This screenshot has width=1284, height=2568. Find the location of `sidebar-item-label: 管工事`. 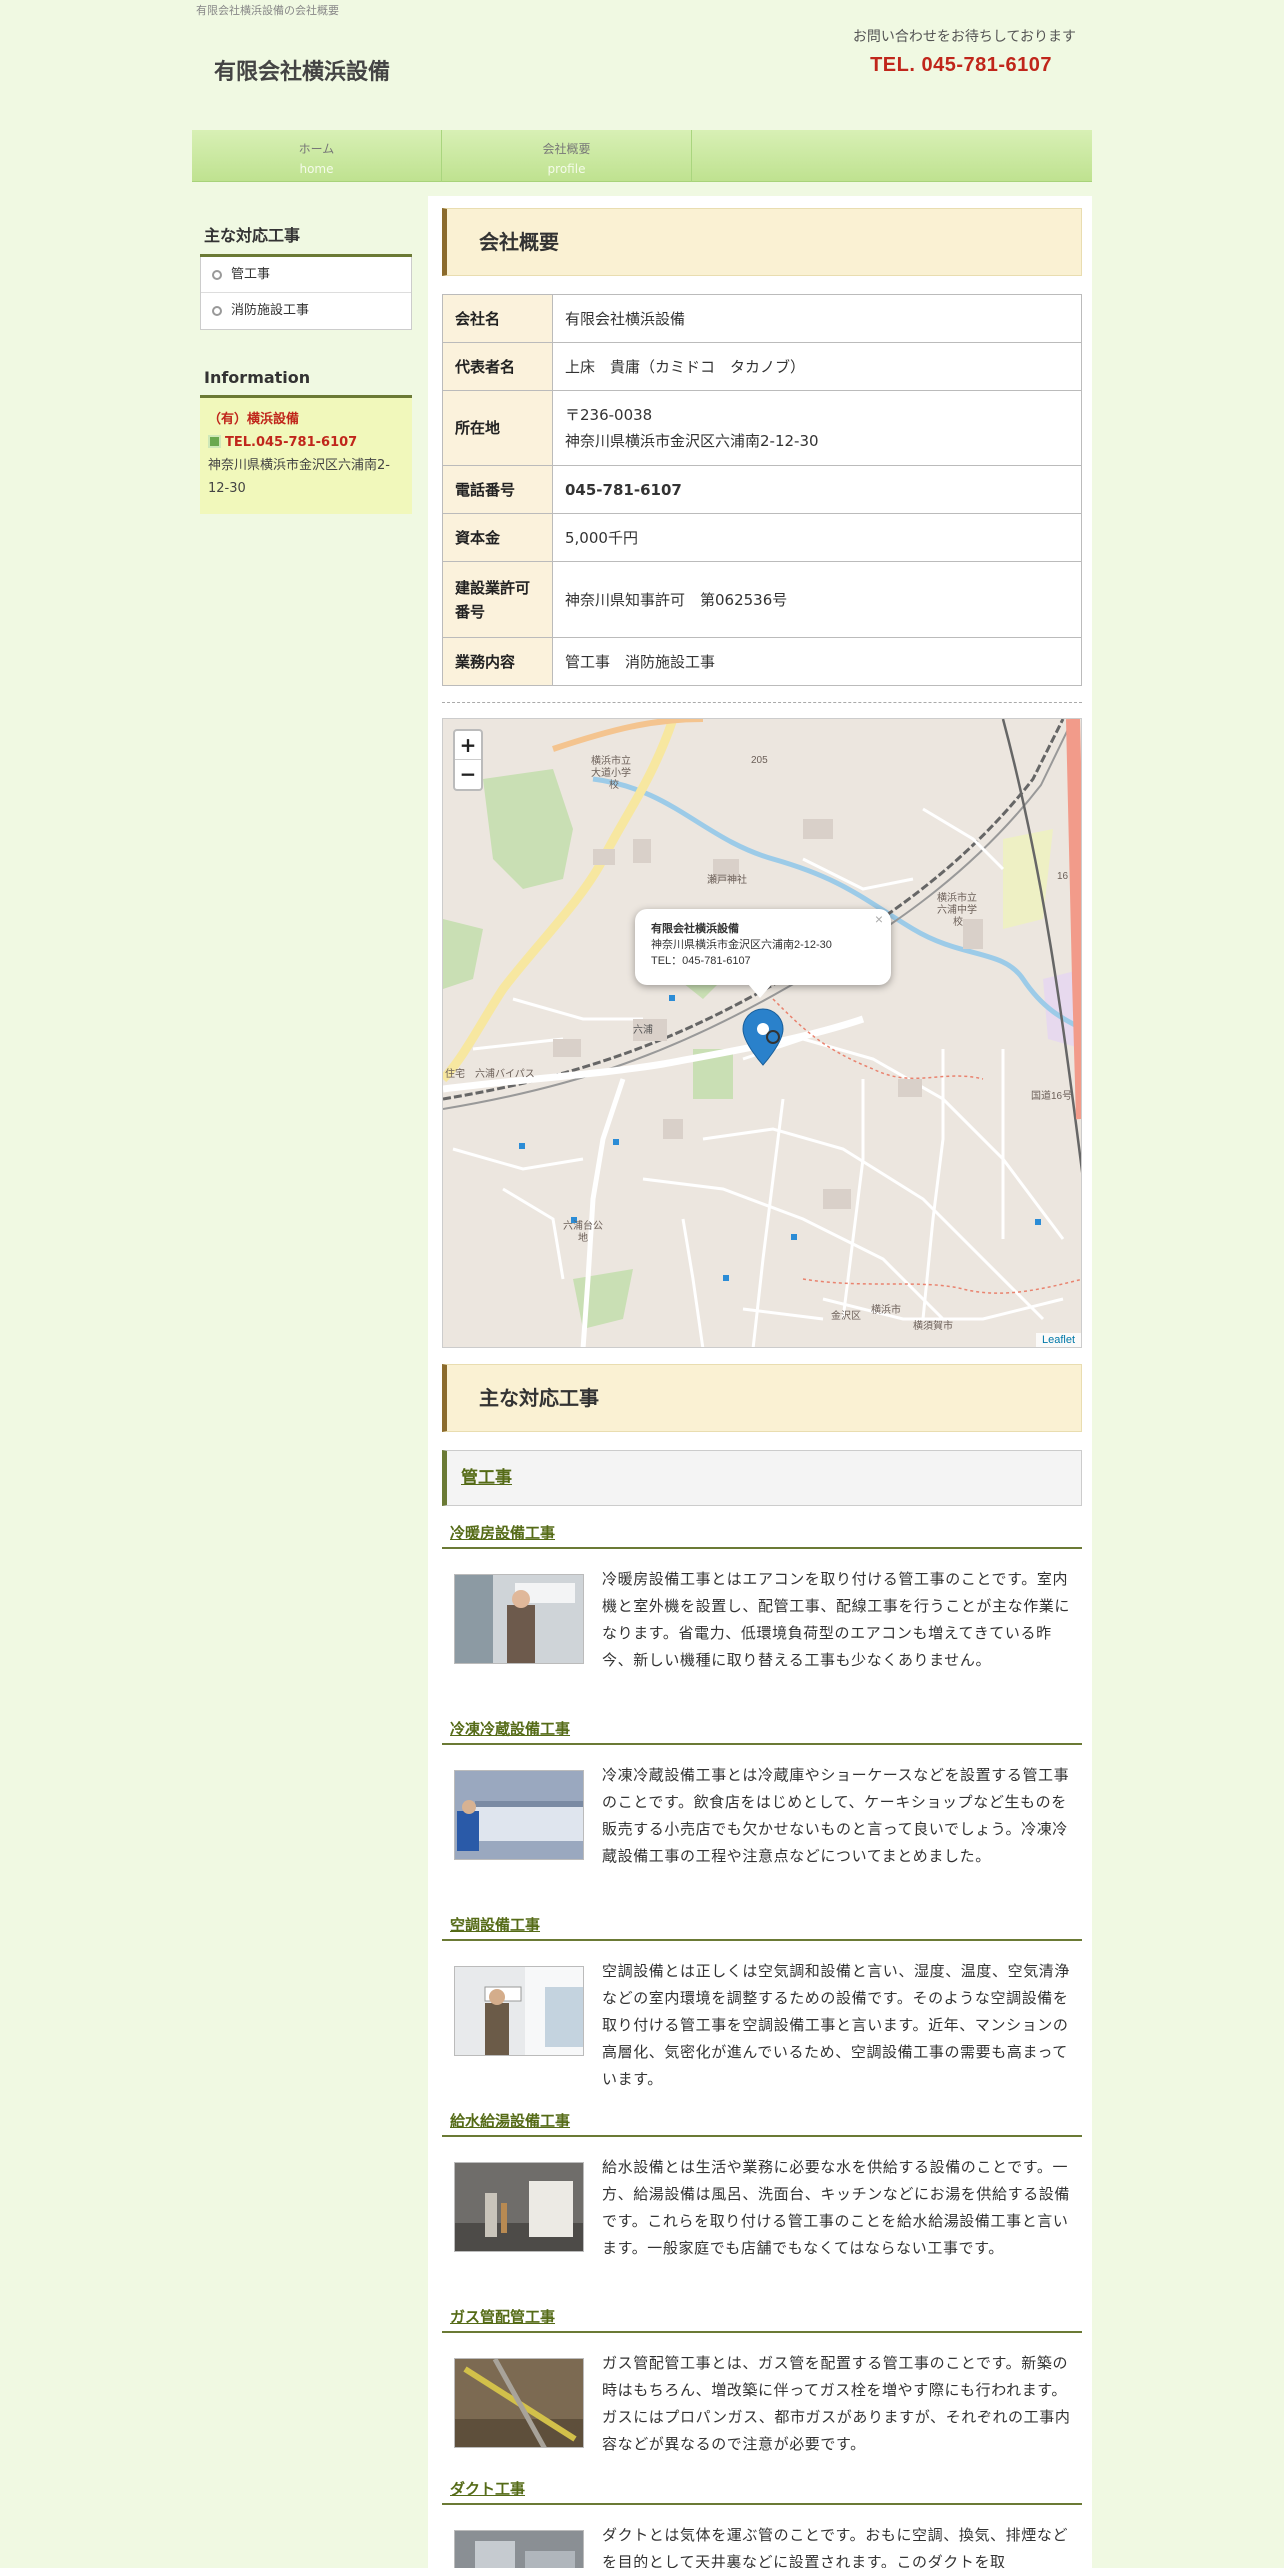

sidebar-item-label: 管工事 is located at coordinates (251, 274).